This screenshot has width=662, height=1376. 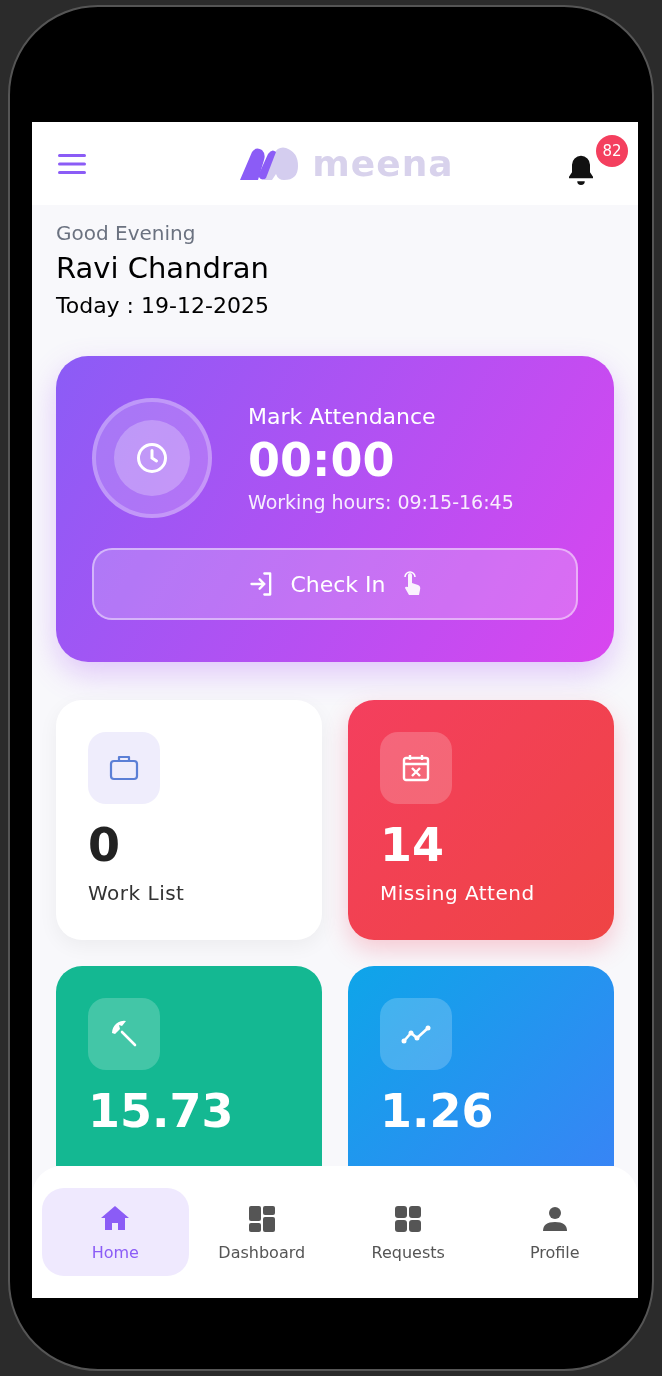 I want to click on stat-value: 0, so click(x=104, y=845).